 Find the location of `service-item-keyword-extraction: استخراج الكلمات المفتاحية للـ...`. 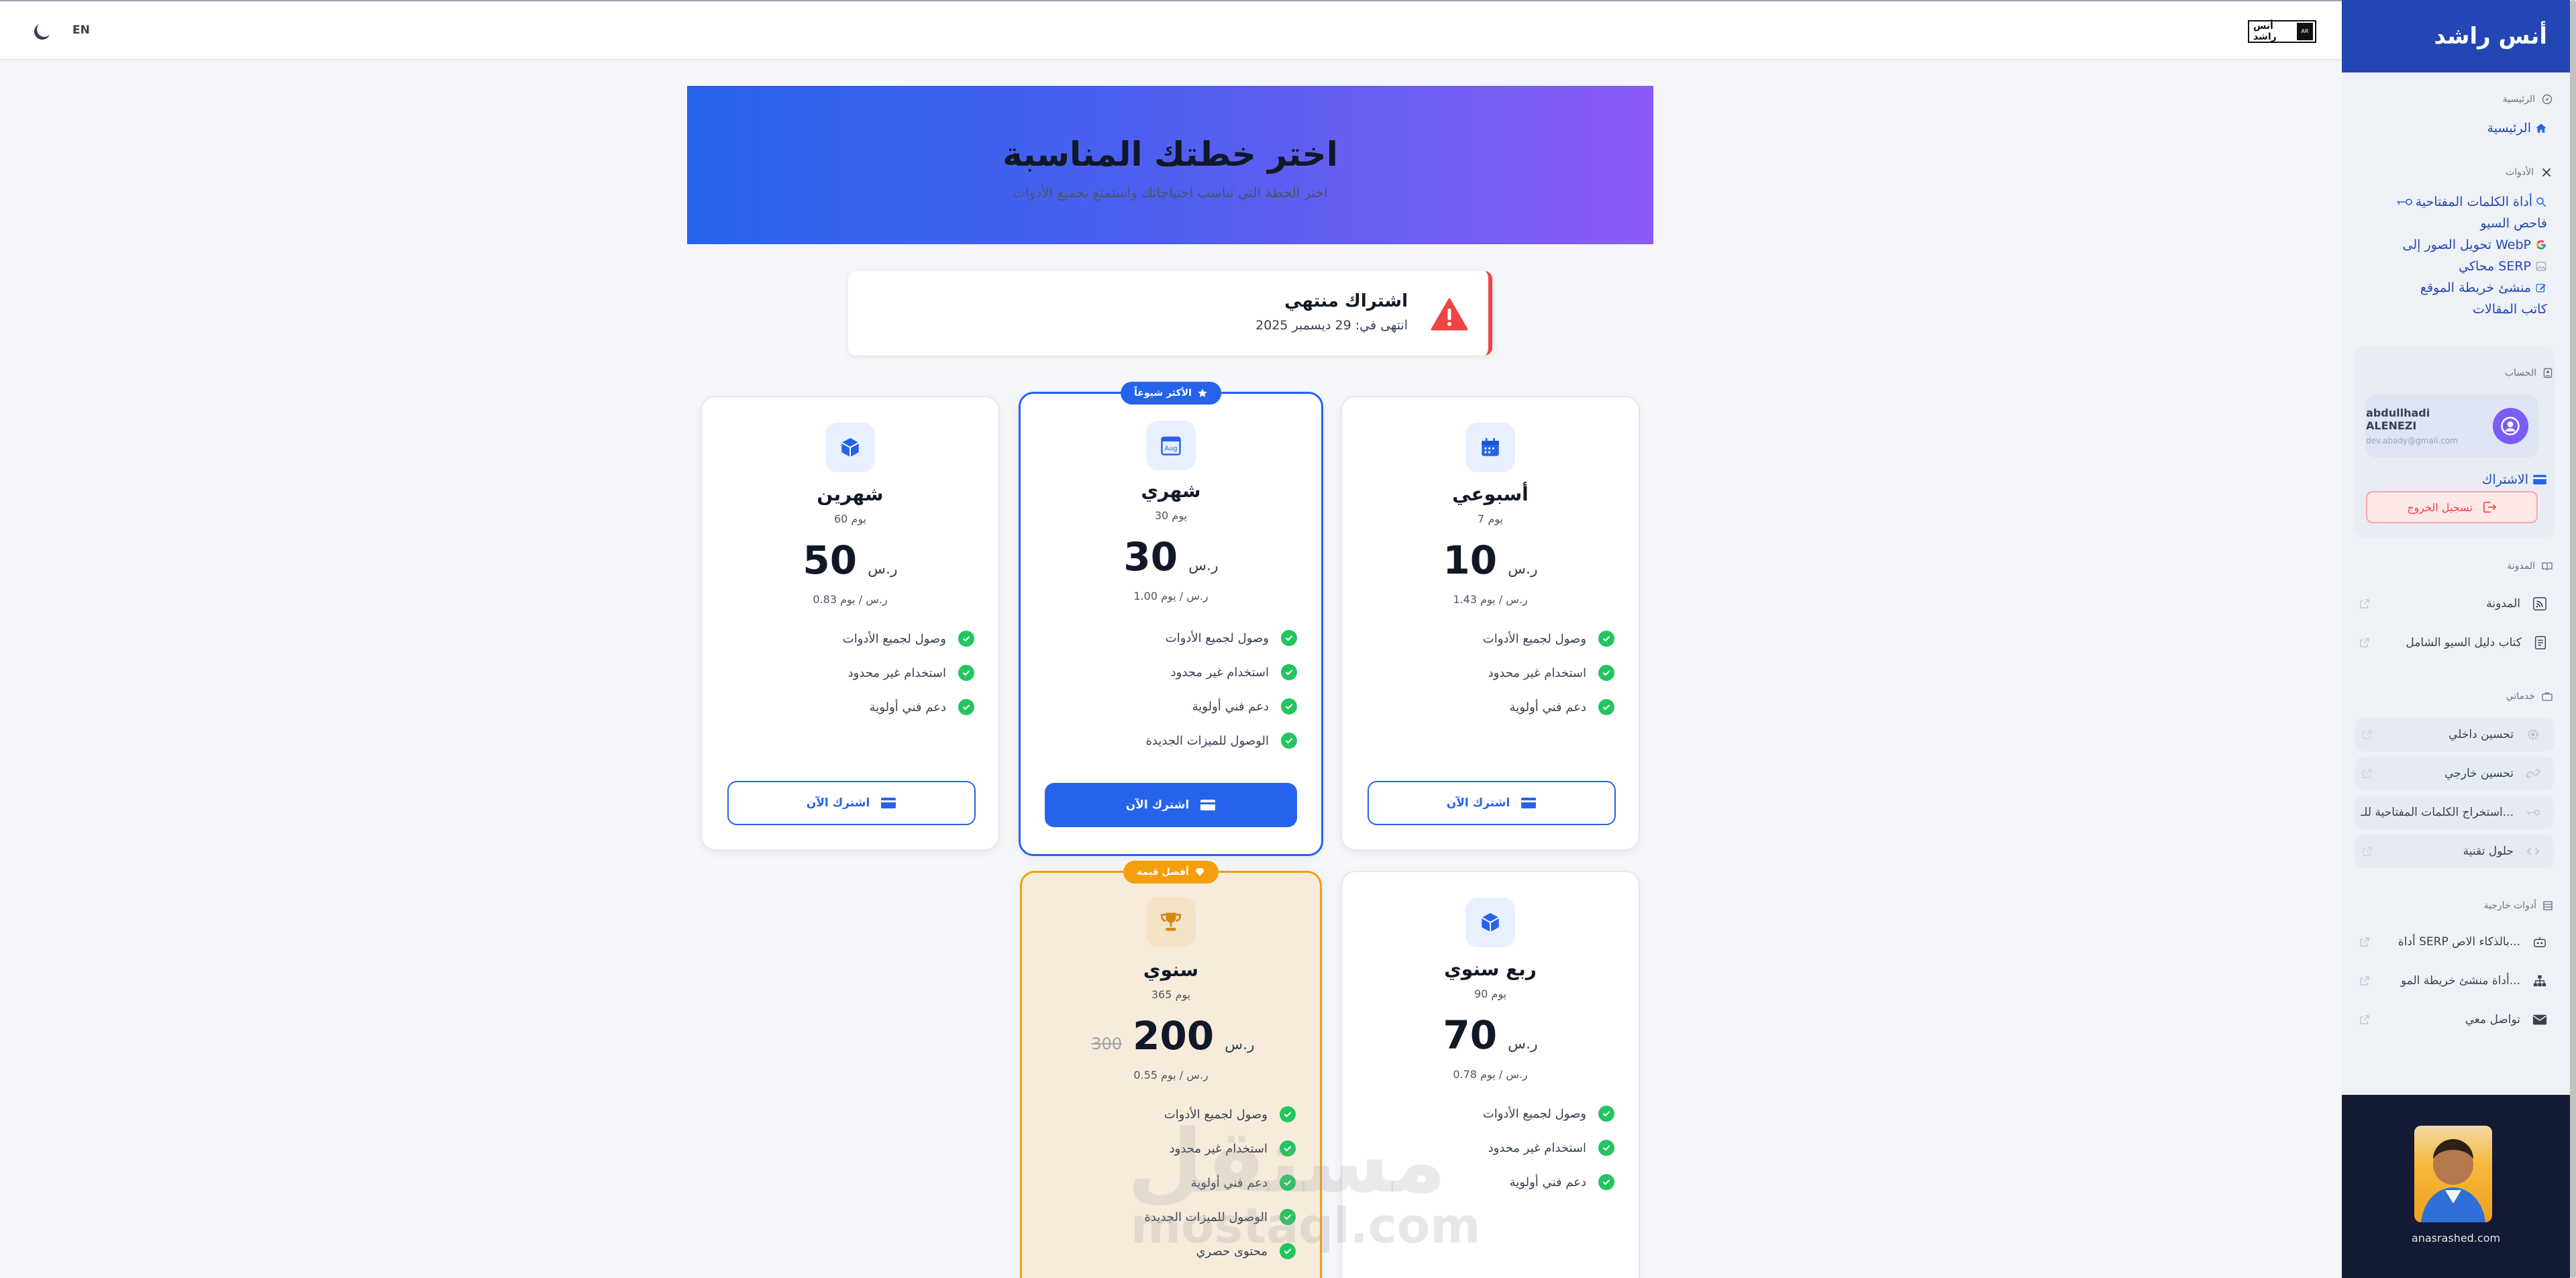

service-item-keyword-extraction: استخراج الكلمات المفتاحية للـ... is located at coordinates (2454, 812).